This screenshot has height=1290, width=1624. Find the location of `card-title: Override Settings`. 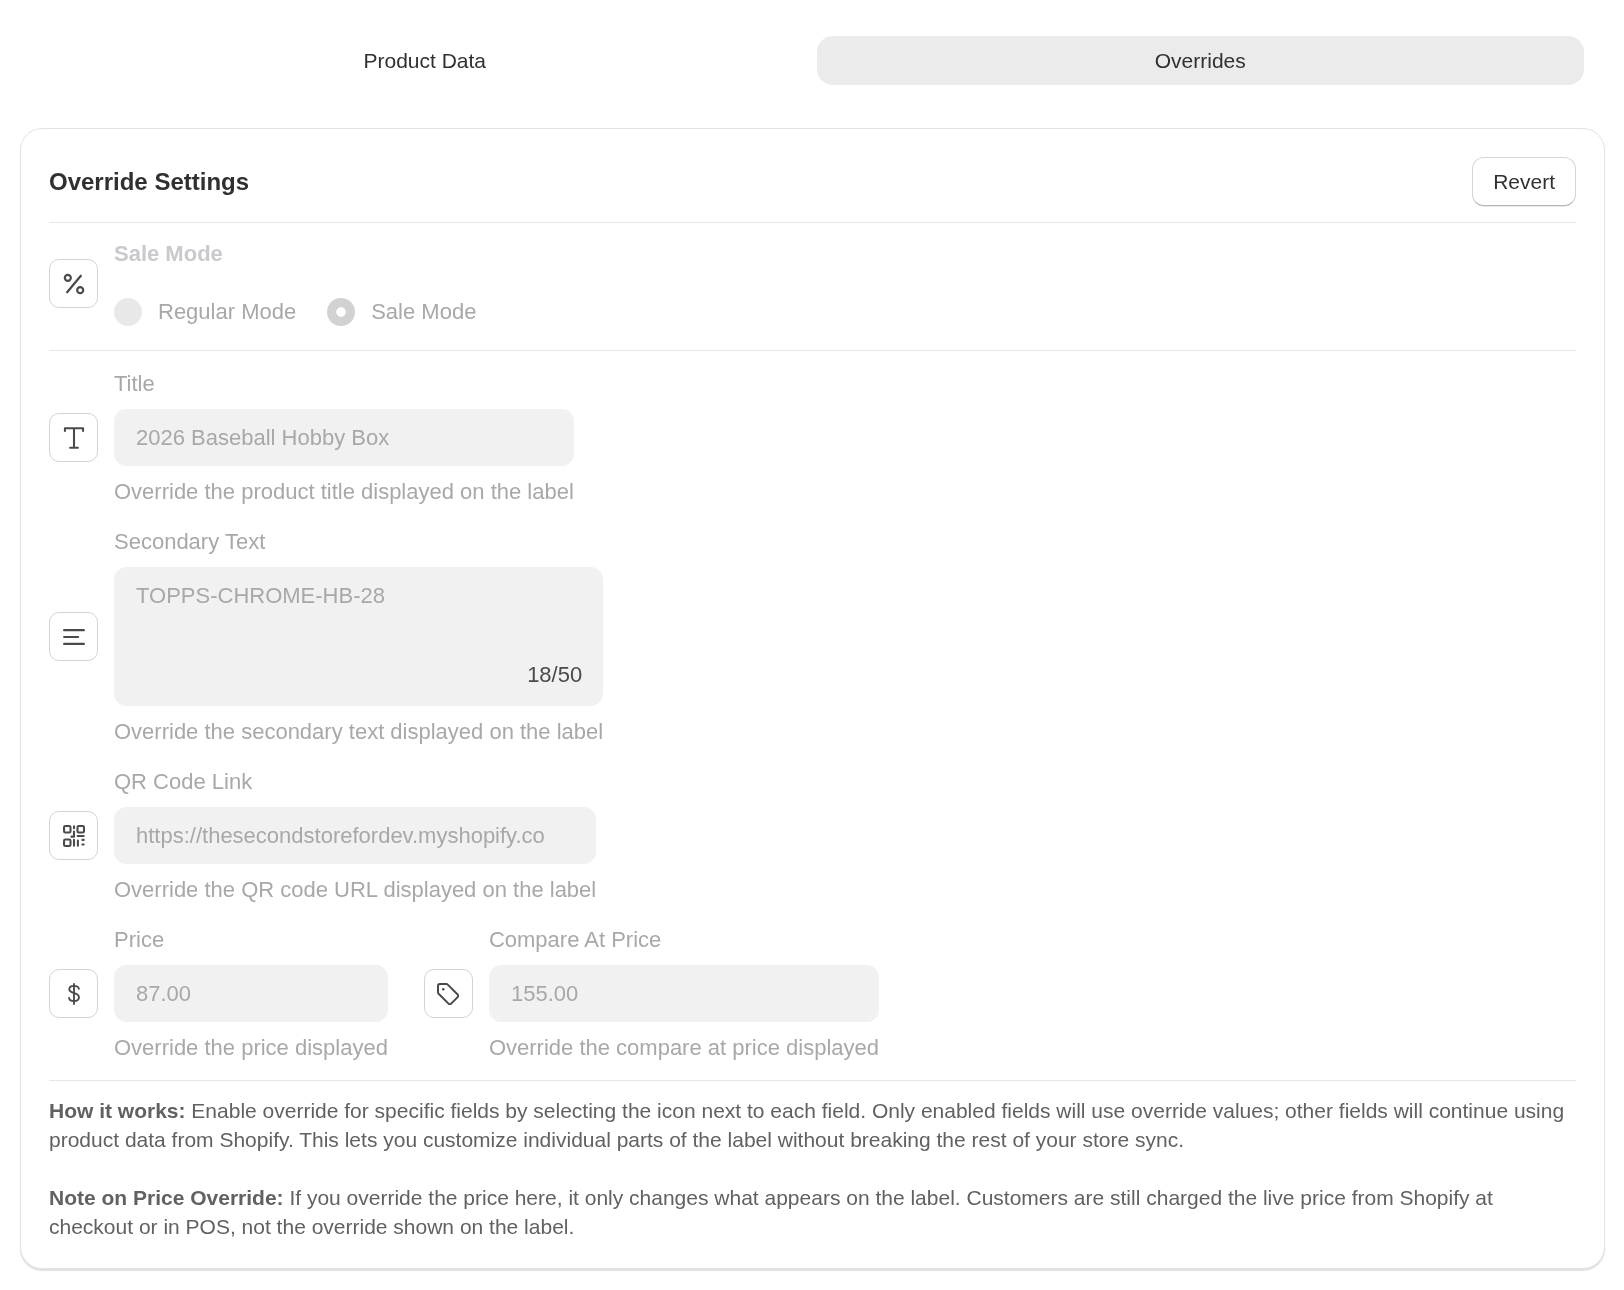

card-title: Override Settings is located at coordinates (149, 181).